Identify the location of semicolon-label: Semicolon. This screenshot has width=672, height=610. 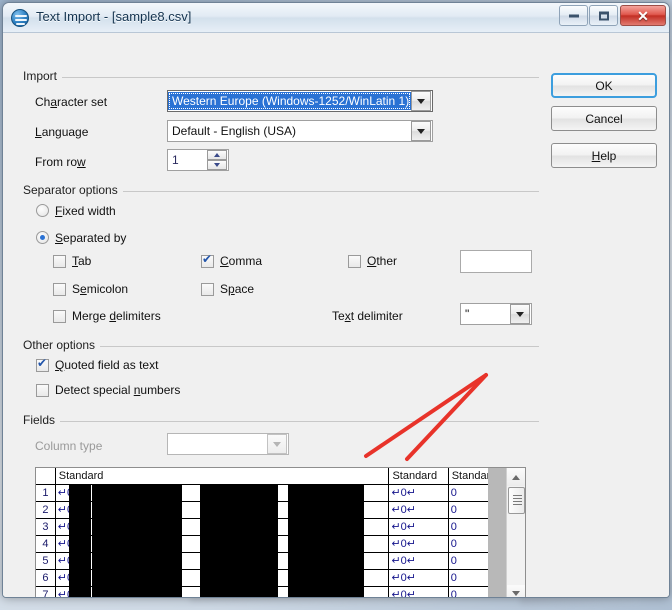
(100, 289).